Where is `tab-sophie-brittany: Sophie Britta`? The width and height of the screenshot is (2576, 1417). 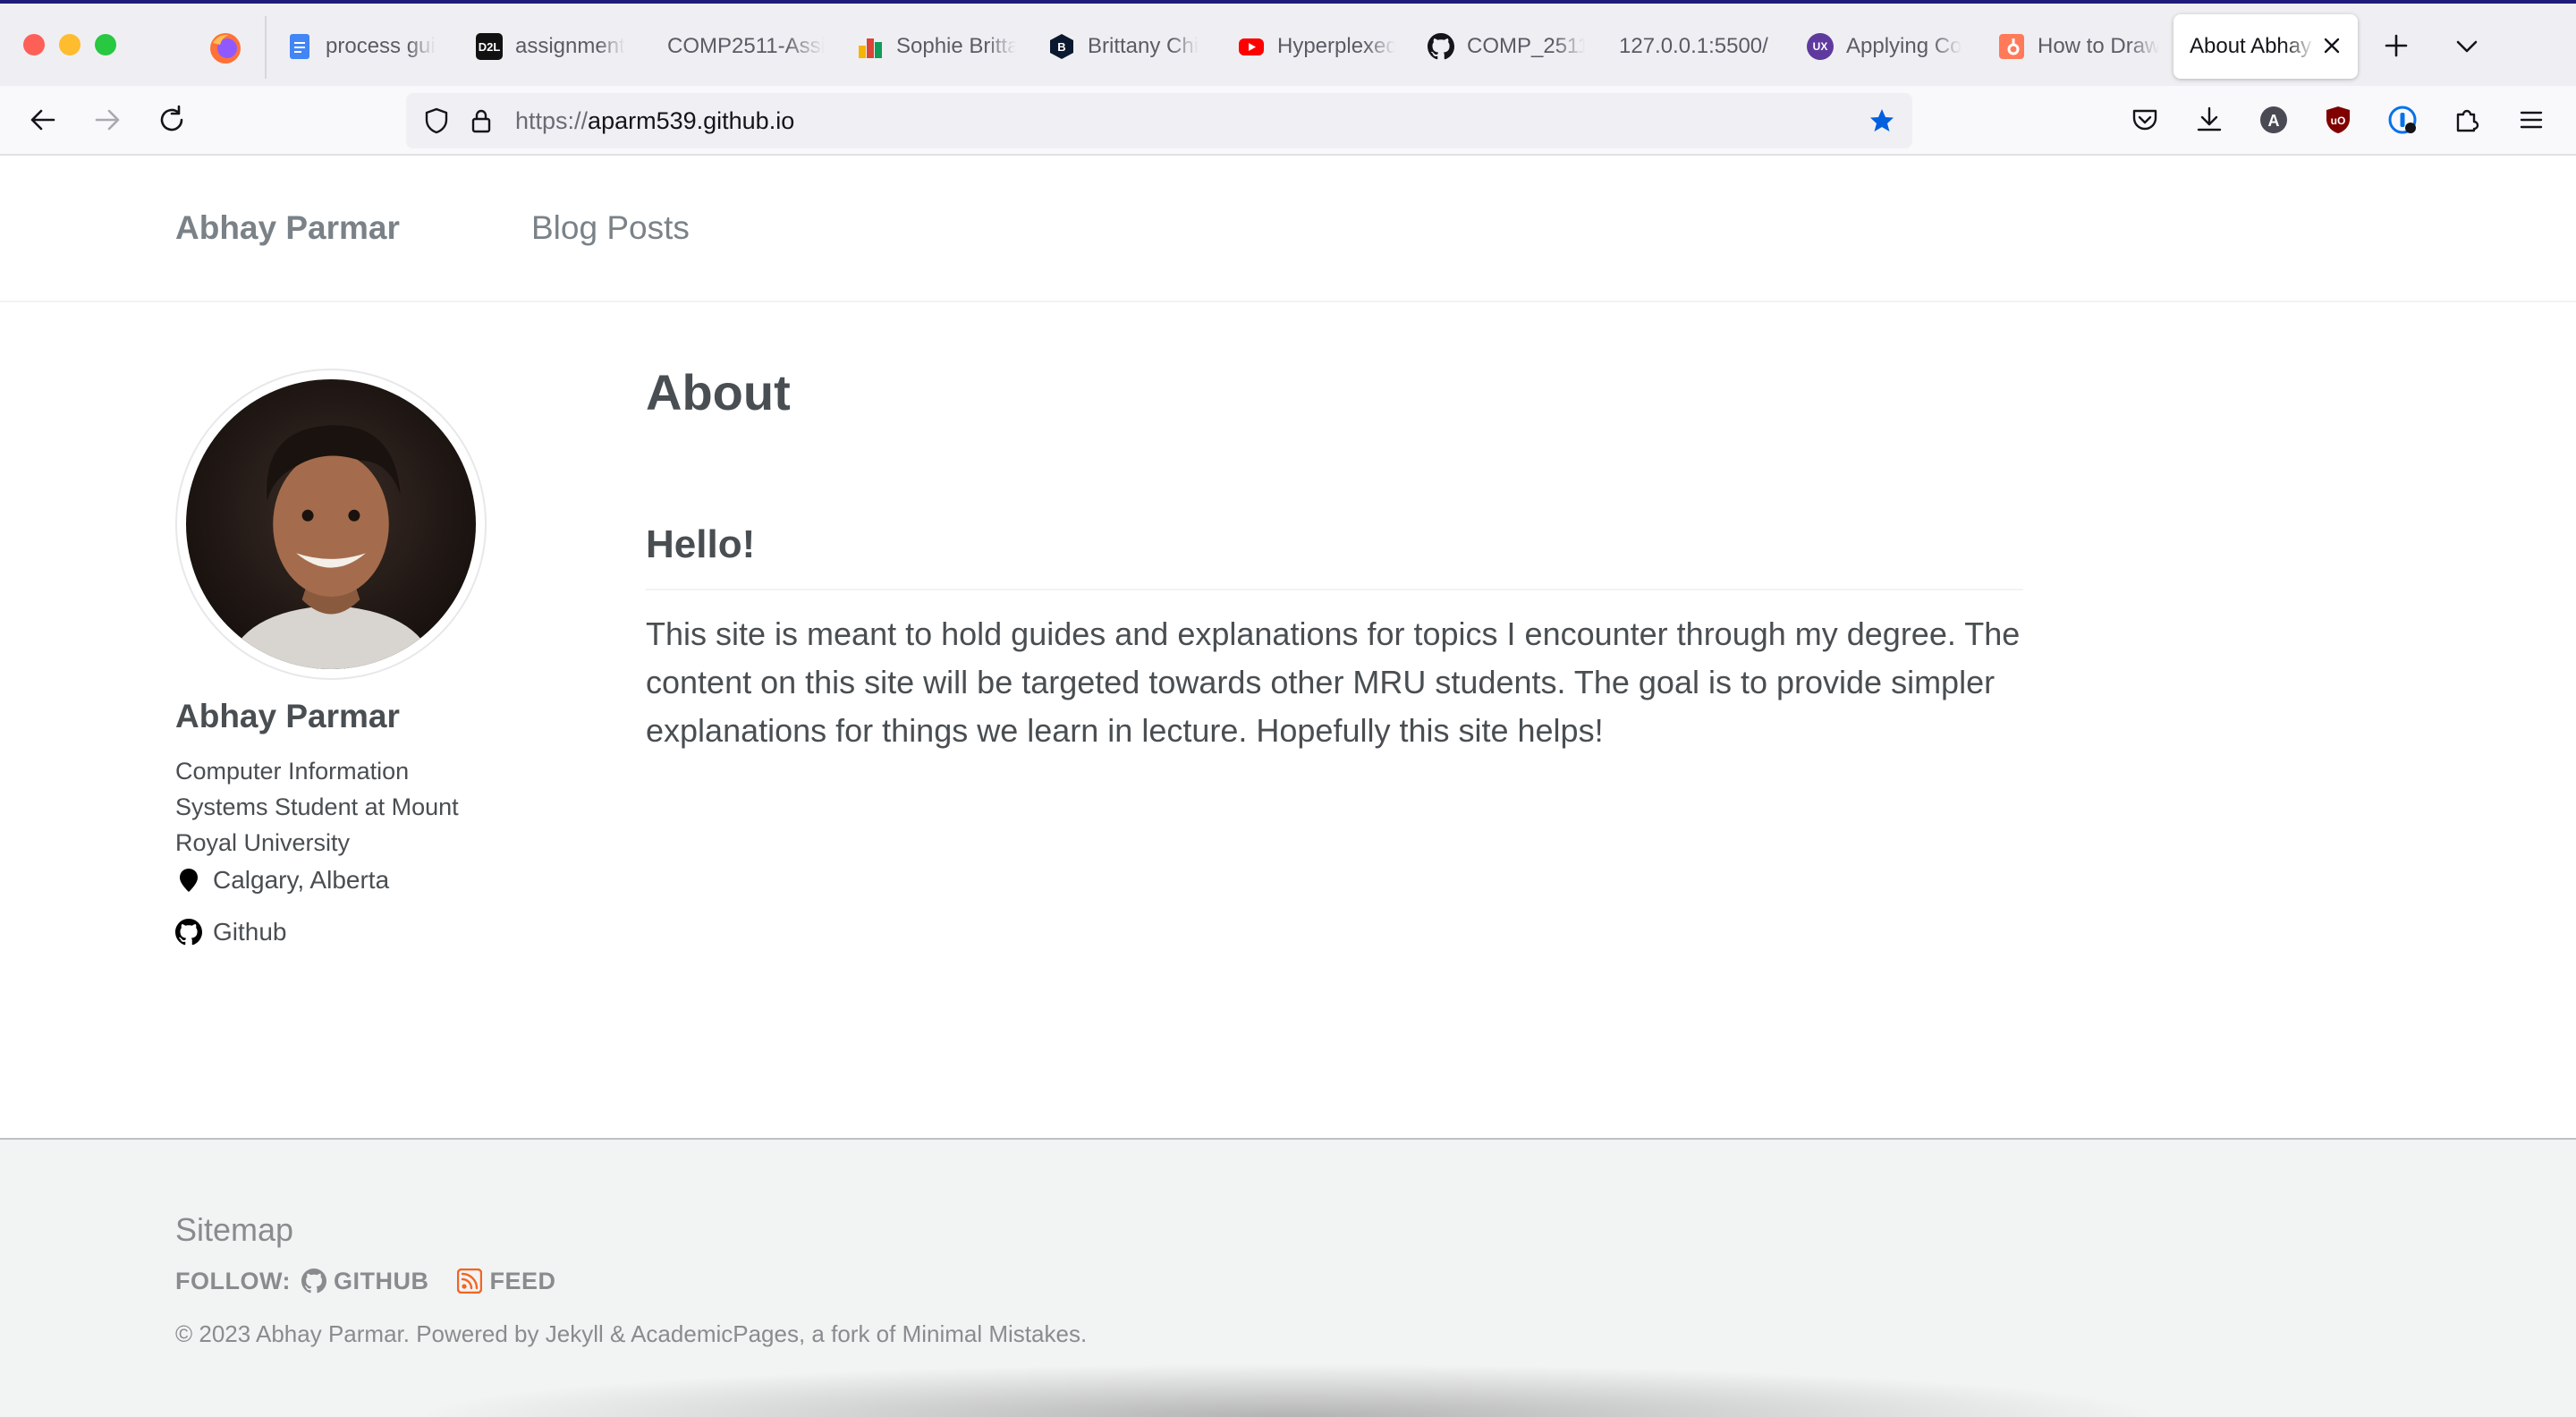
tab-sophie-brittany: Sophie Britta is located at coordinates (936, 46).